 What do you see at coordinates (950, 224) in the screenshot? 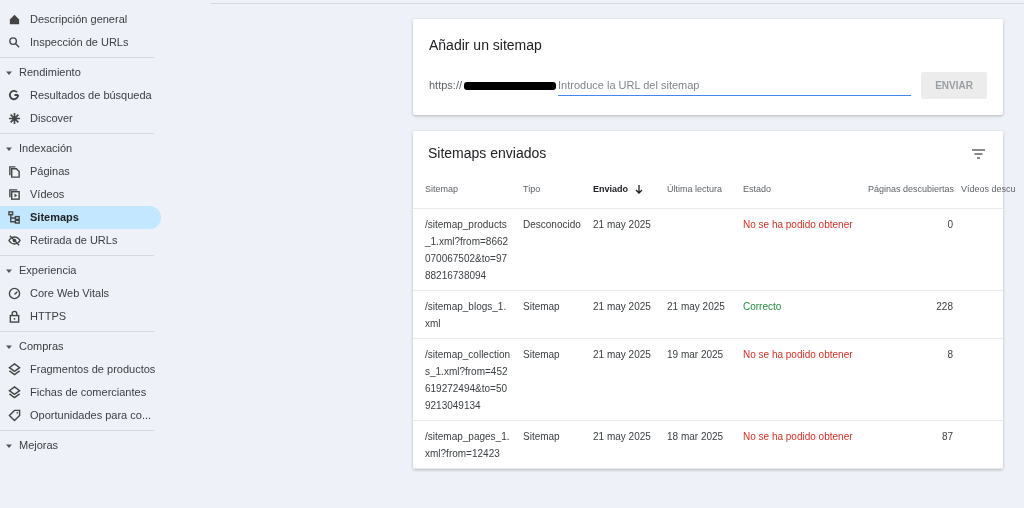
I see `pages-count: 0` at bounding box center [950, 224].